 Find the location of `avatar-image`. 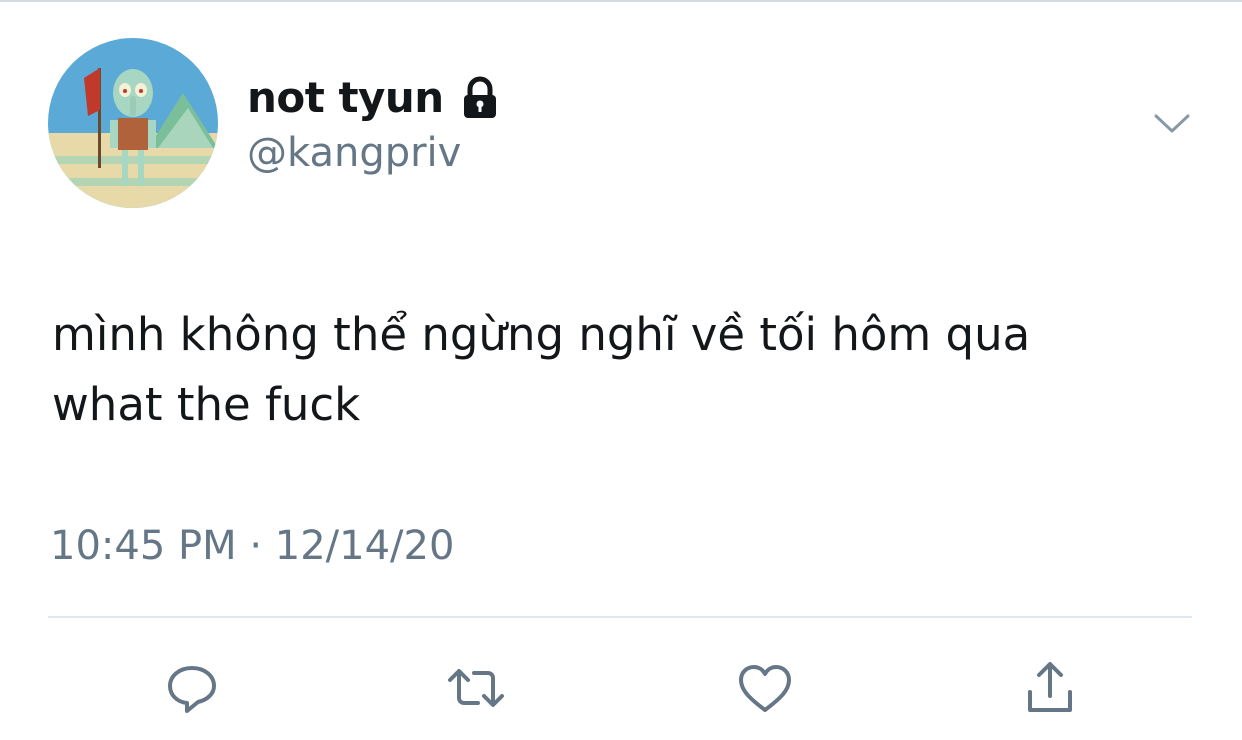

avatar-image is located at coordinates (133, 123).